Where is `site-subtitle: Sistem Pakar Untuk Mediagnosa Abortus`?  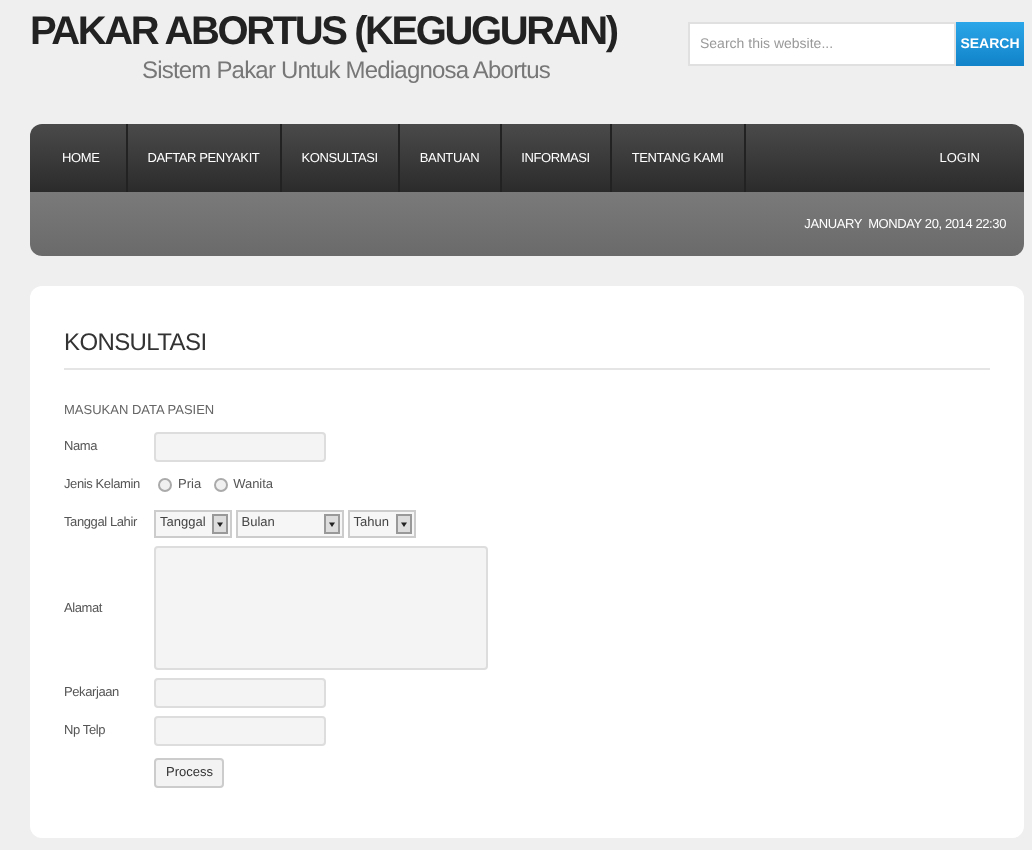
site-subtitle: Sistem Pakar Untuk Mediagnosa Abortus is located at coordinates (347, 71).